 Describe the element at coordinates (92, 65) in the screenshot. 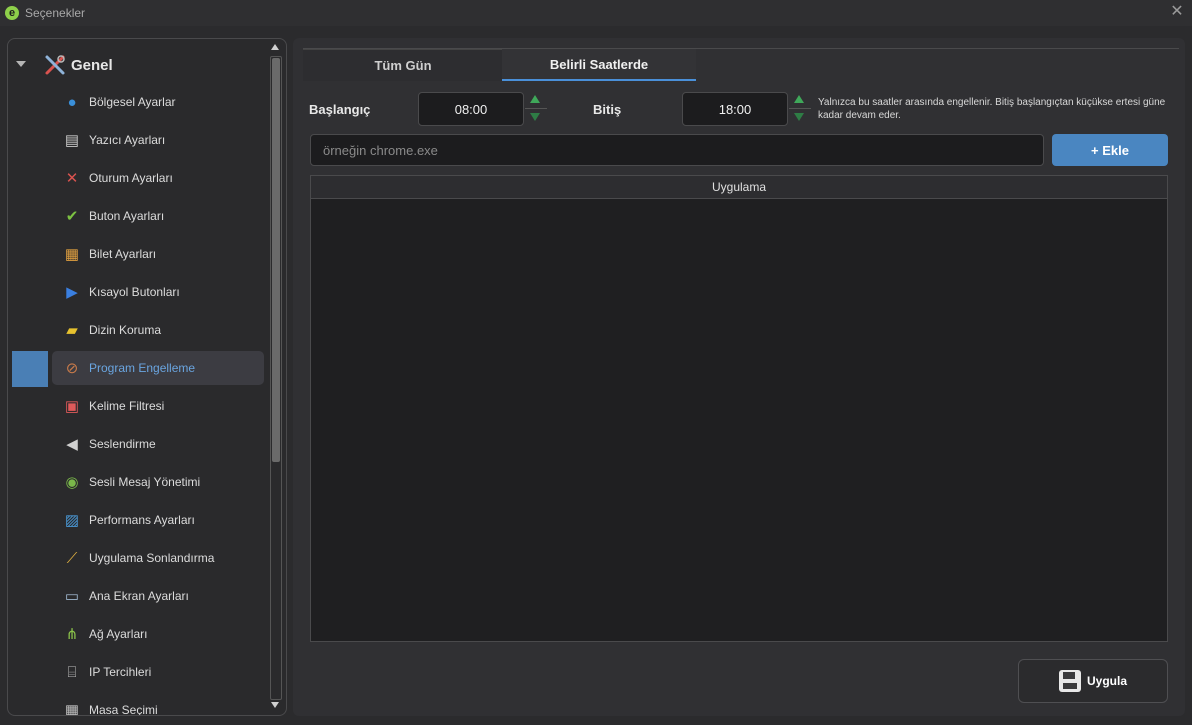

I see `sidebar-root-label: Genel` at that location.